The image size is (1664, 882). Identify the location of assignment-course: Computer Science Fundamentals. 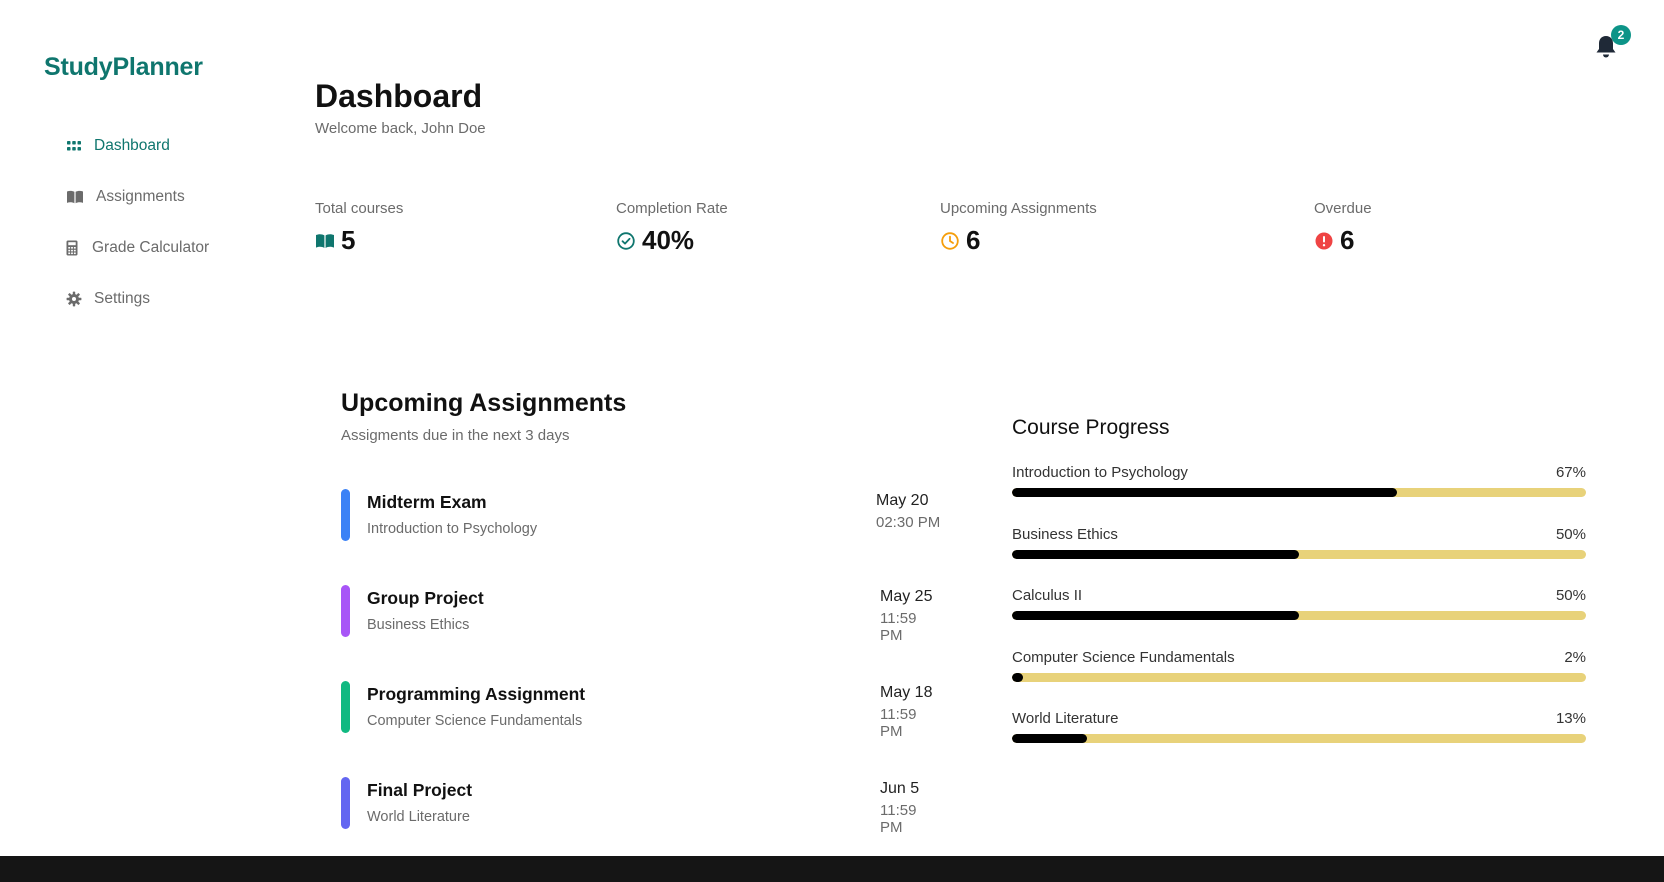
(475, 721).